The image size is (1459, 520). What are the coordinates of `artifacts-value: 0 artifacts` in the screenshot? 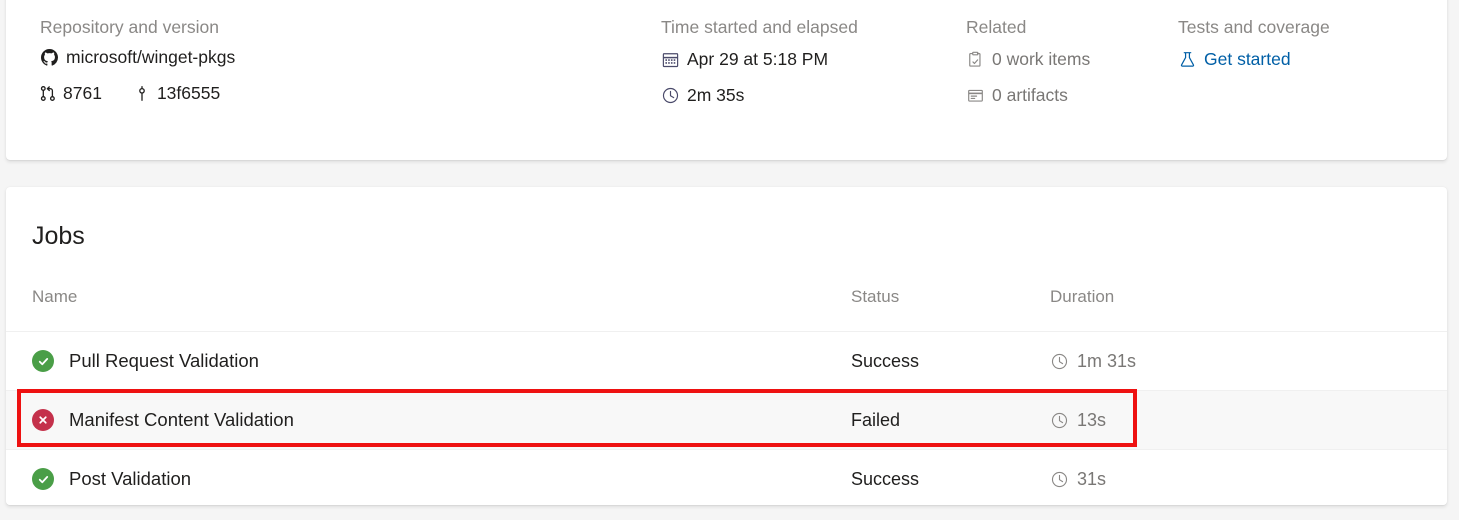 It's located at (1030, 95).